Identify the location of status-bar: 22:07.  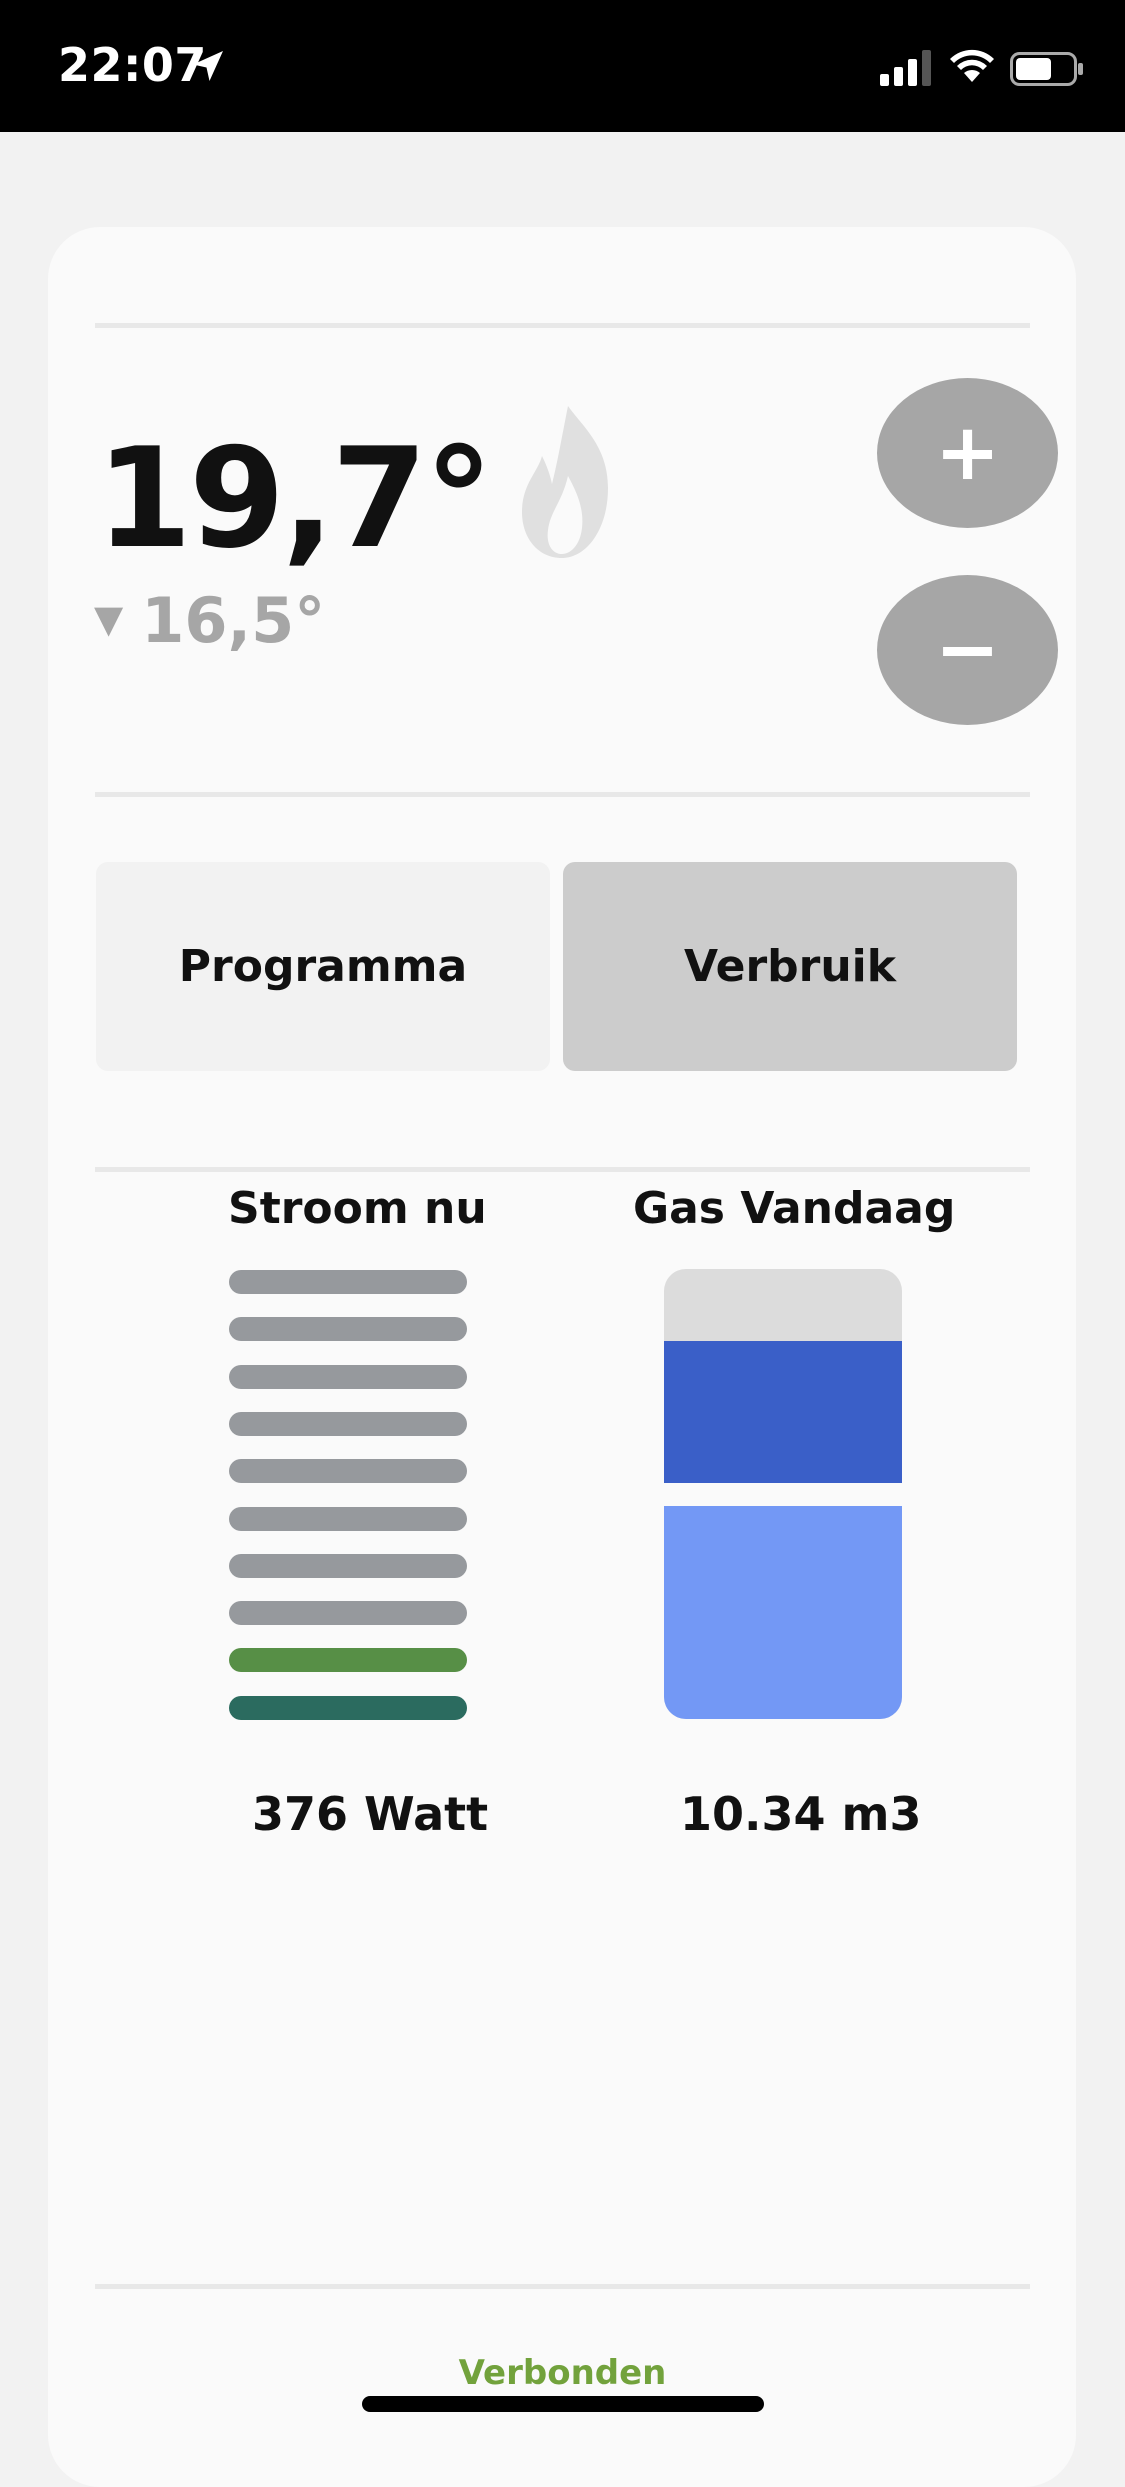
(562, 66).